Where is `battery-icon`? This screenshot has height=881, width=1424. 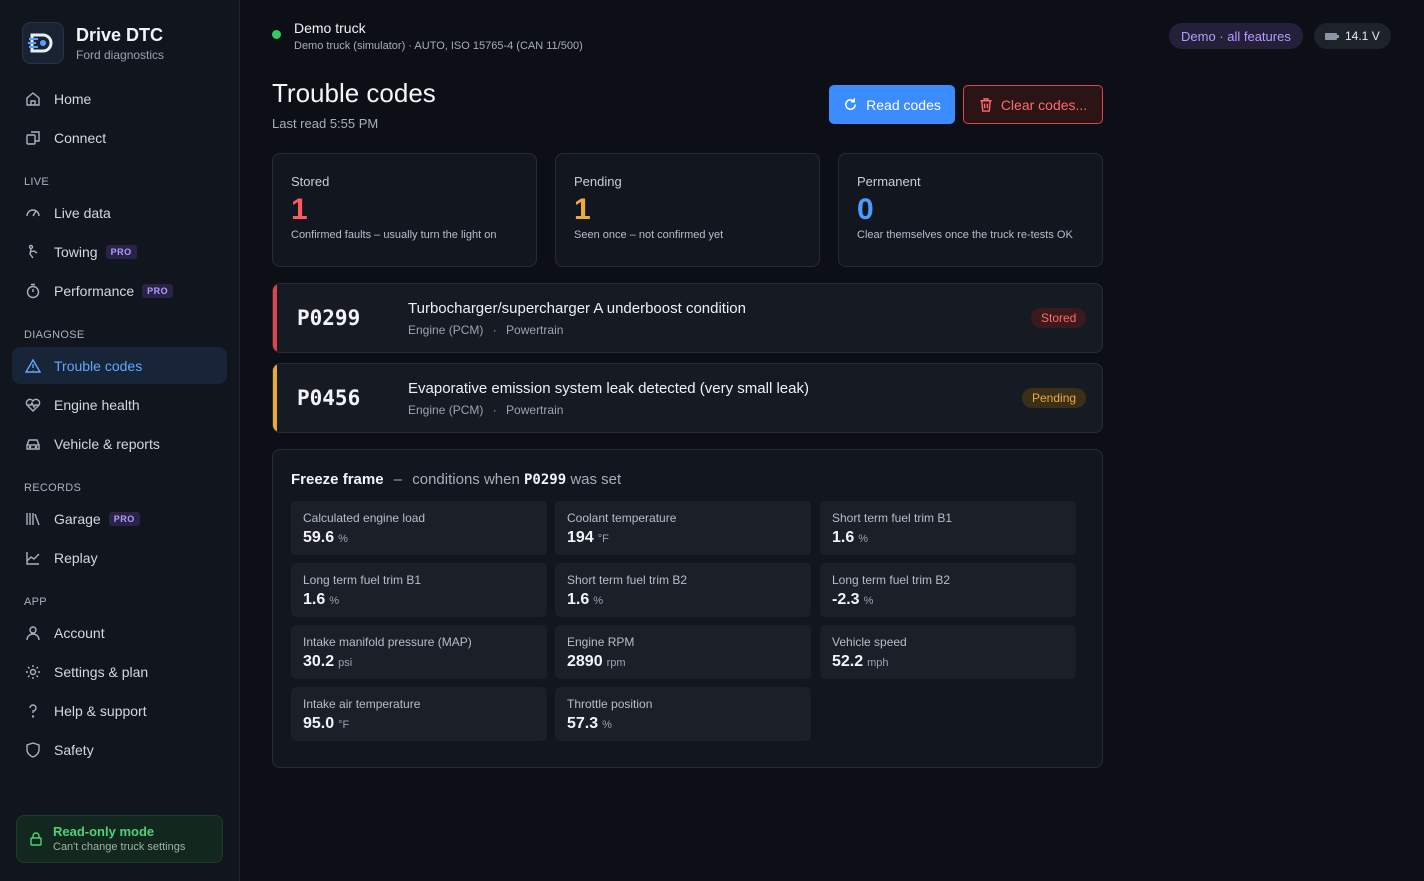 battery-icon is located at coordinates (1332, 36).